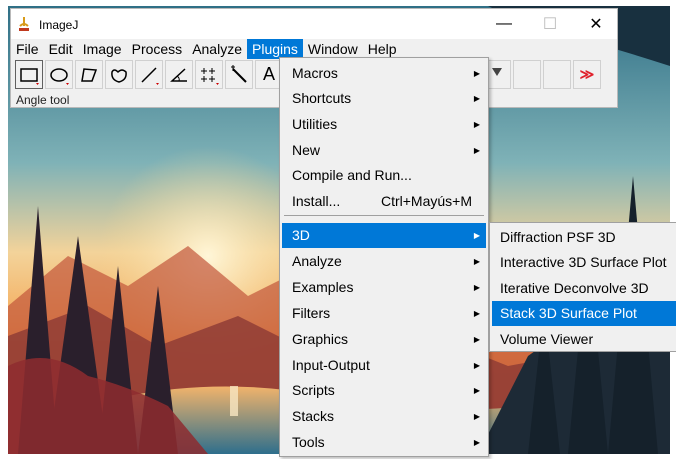  I want to click on menu-separator, so click(384, 215).